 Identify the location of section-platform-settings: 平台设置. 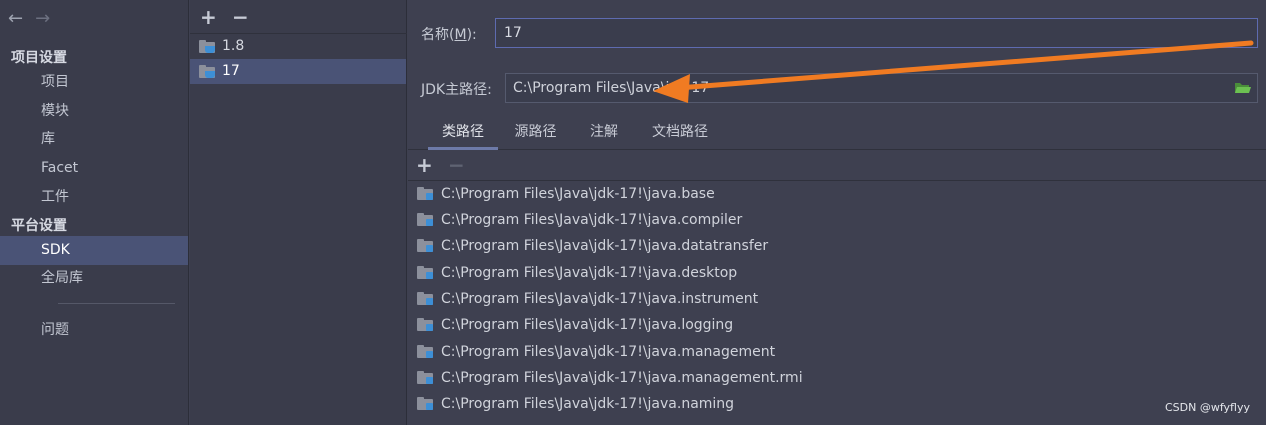
(39, 226).